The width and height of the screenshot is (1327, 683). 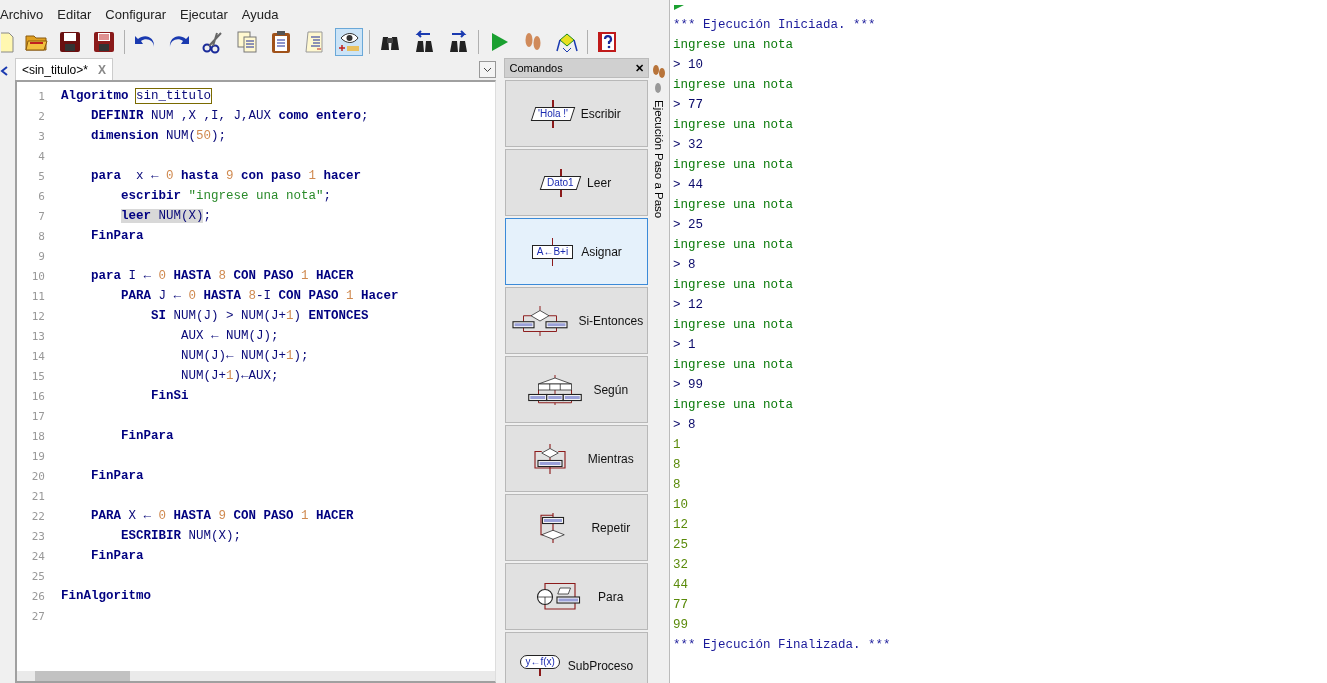 I want to click on close-tab-button: X, so click(x=101, y=69).